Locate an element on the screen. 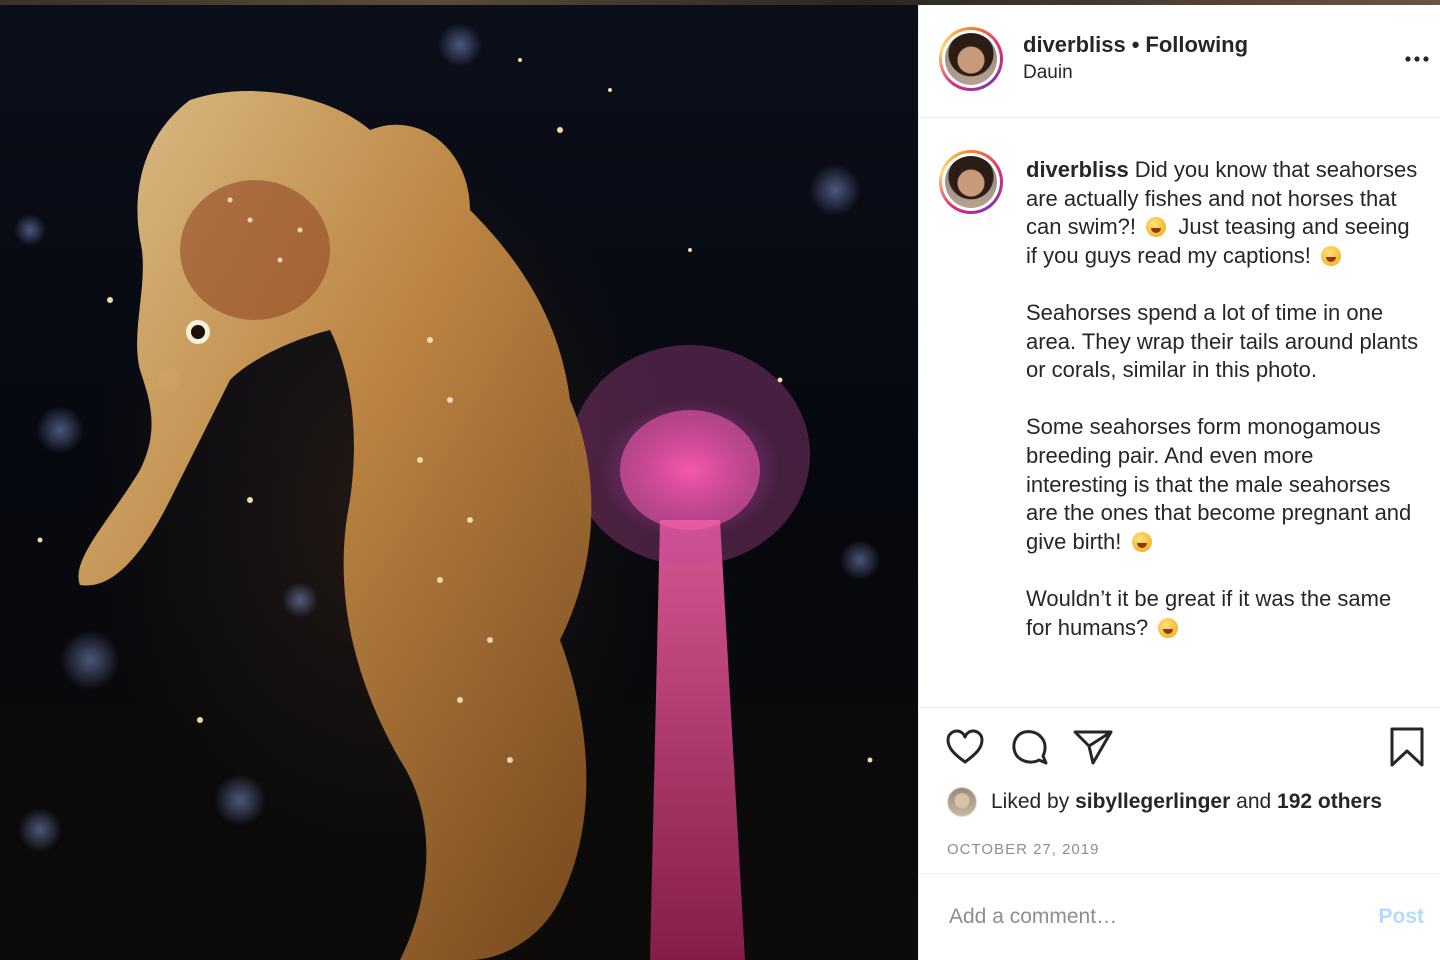  author-avatar is located at coordinates (971, 58).